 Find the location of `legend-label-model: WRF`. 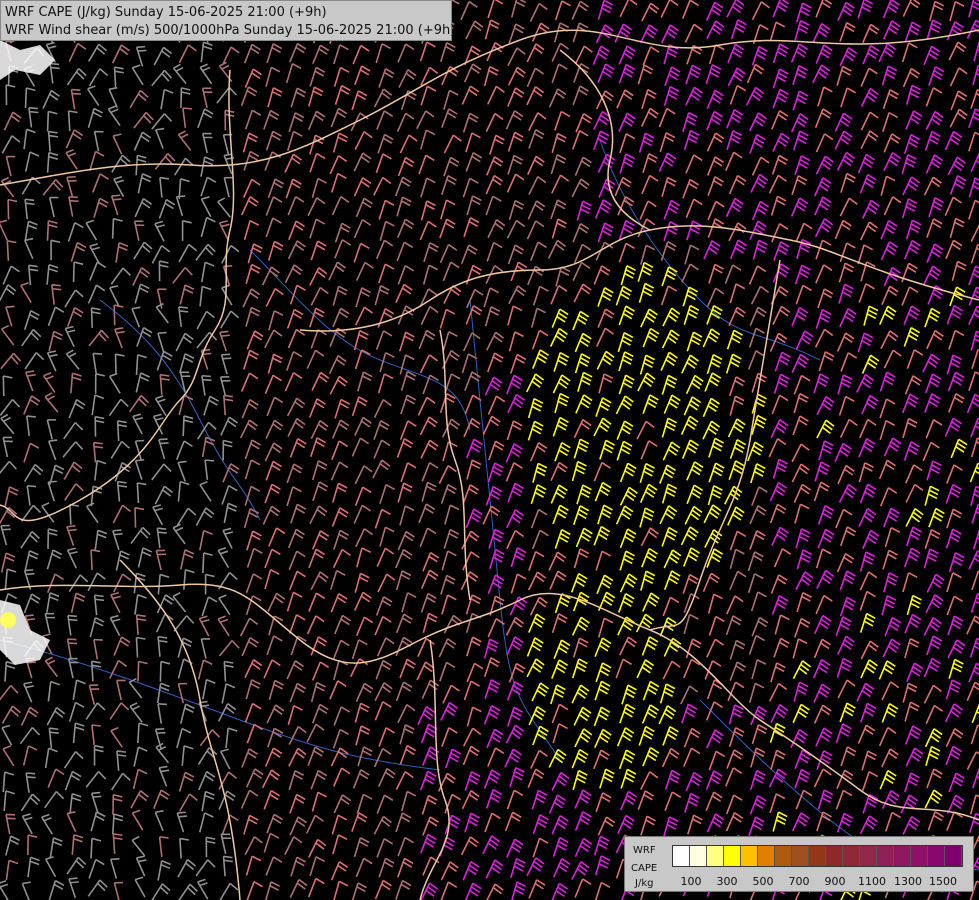

legend-label-model: WRF is located at coordinates (644, 850).